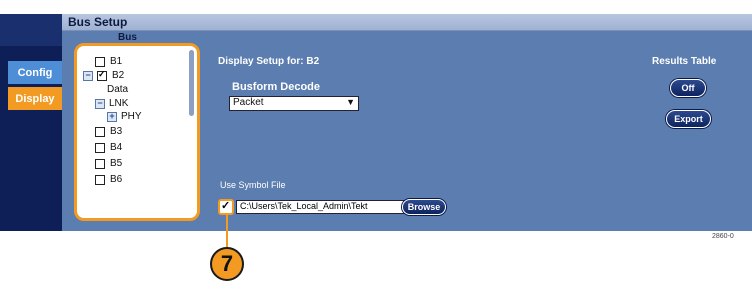 This screenshot has width=752, height=299. I want to click on tree-item-label: B2, so click(118, 75).